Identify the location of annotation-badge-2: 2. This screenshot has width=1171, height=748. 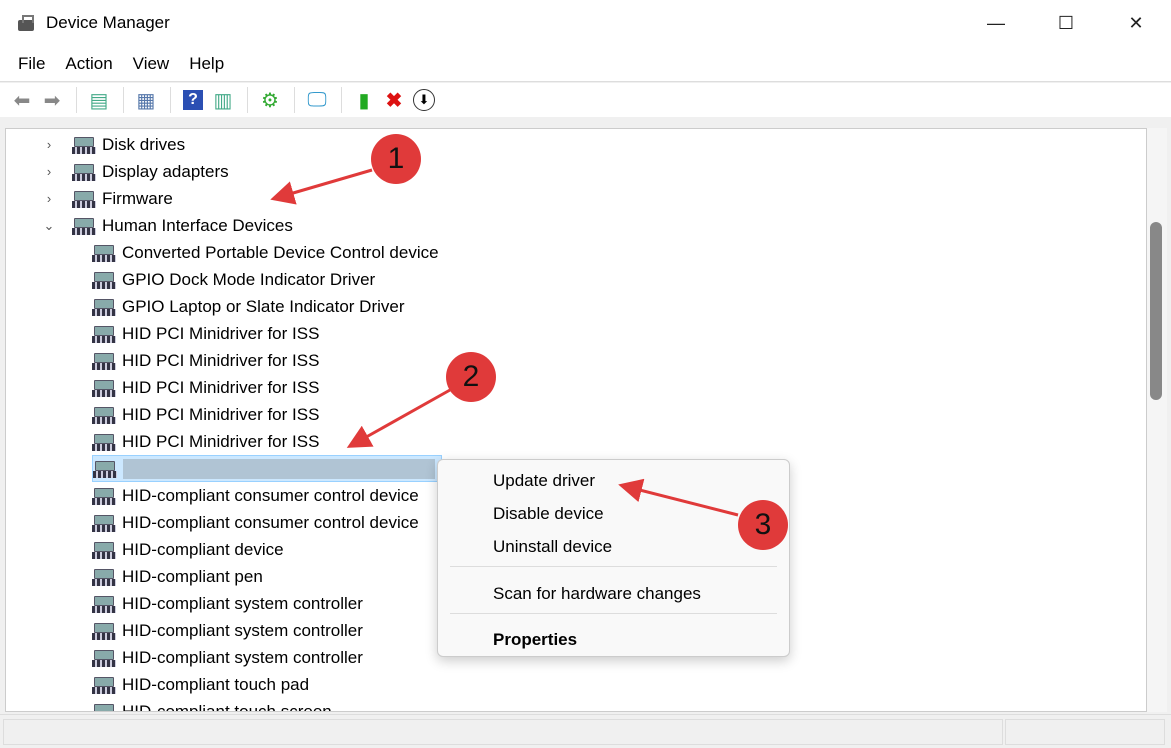
(471, 377).